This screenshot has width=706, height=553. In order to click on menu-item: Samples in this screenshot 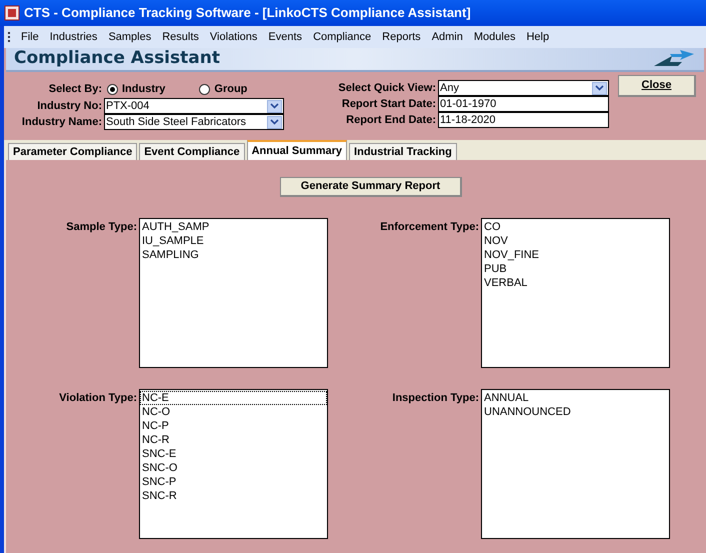, I will do `click(130, 37)`.